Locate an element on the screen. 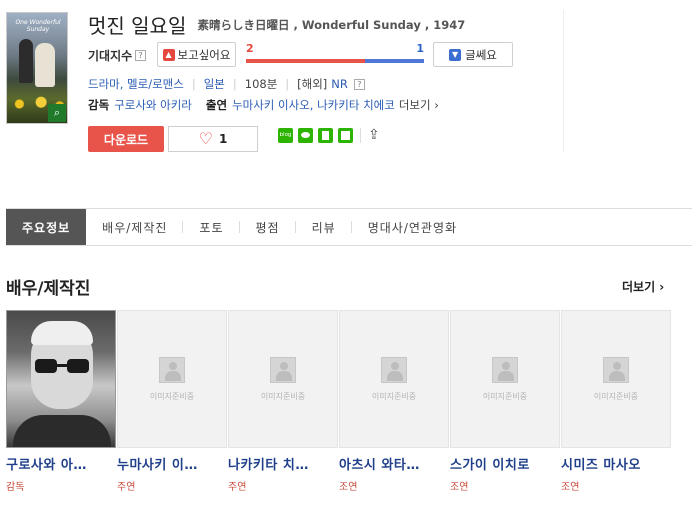 This screenshot has height=512, width=692. bookmark-share-icon is located at coordinates (325, 135).